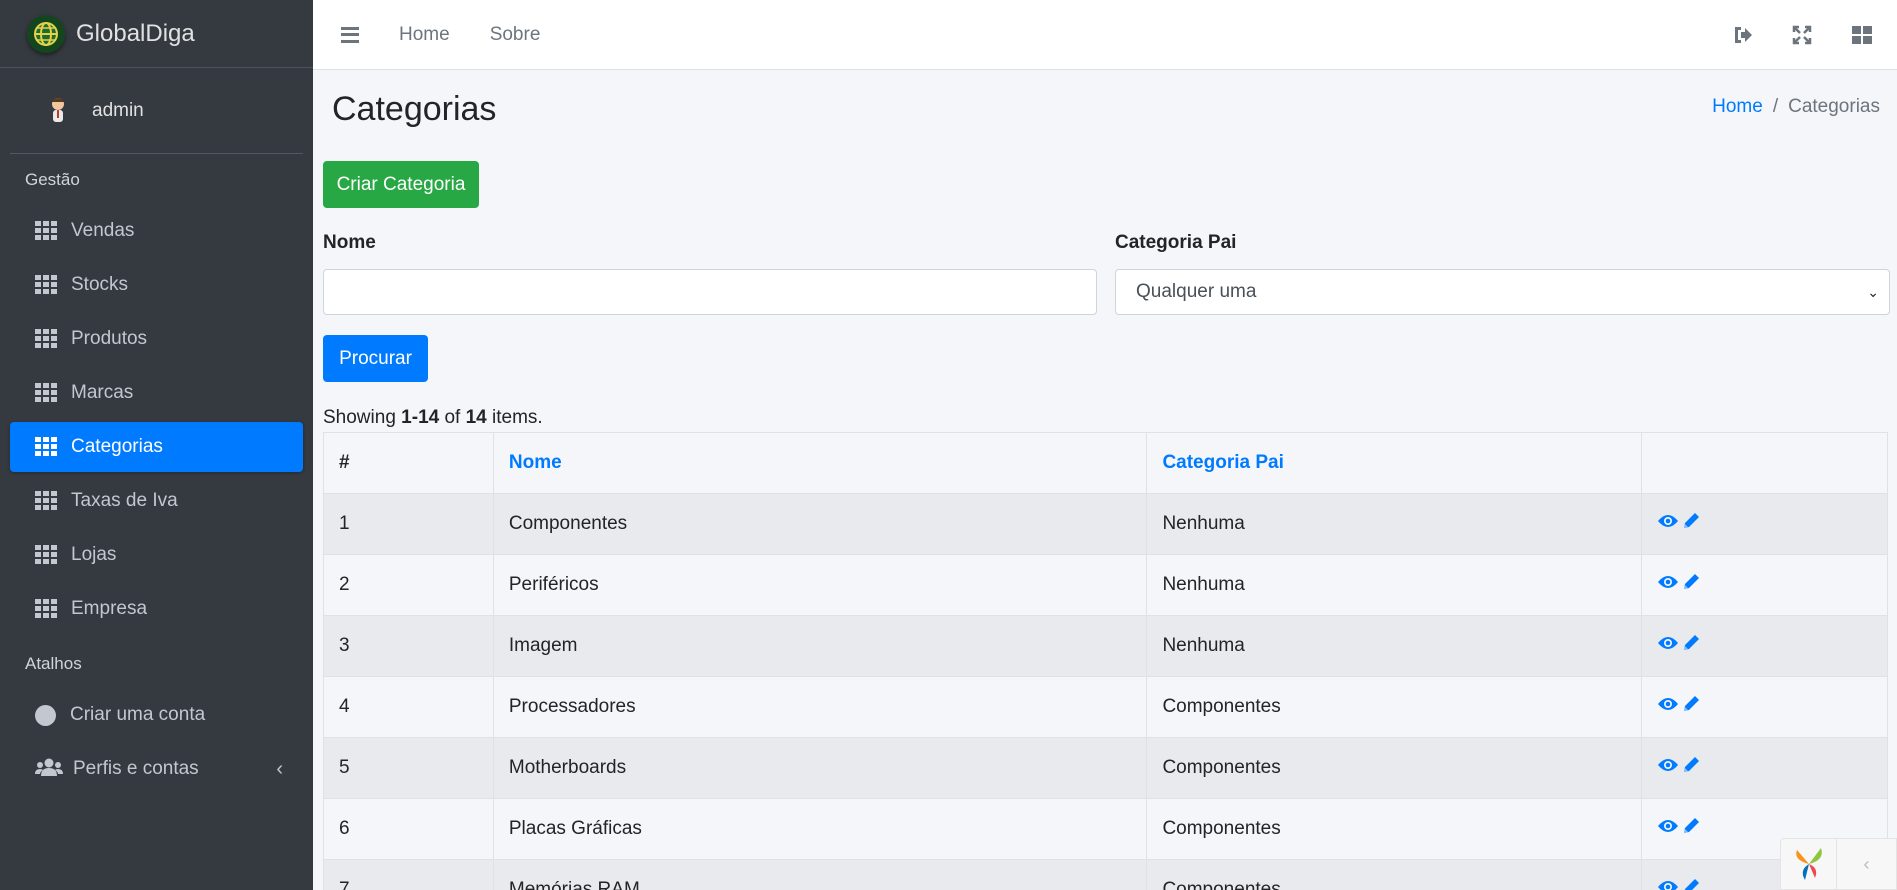  What do you see at coordinates (420, 417) in the screenshot?
I see `summary-range: 1-14` at bounding box center [420, 417].